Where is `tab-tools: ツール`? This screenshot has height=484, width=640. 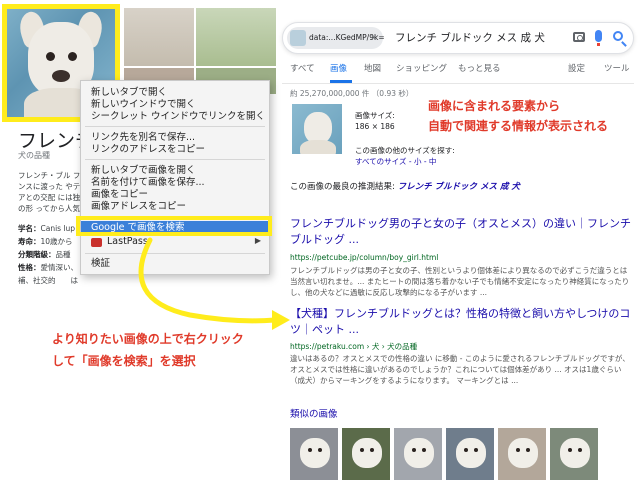 tab-tools: ツール is located at coordinates (617, 69).